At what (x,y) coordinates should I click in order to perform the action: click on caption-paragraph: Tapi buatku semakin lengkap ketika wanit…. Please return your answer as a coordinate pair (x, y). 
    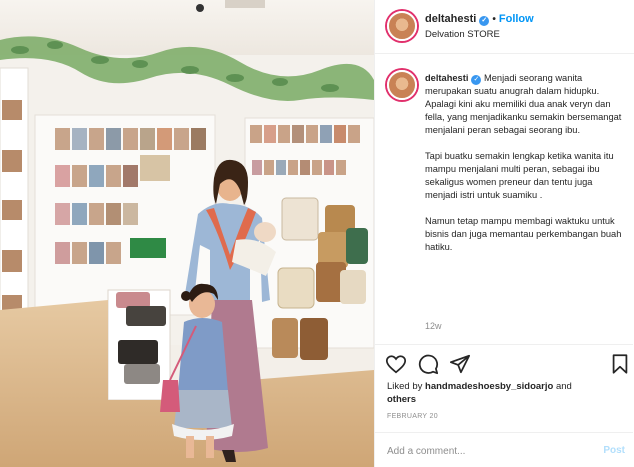
    Looking at the image, I should click on (519, 175).